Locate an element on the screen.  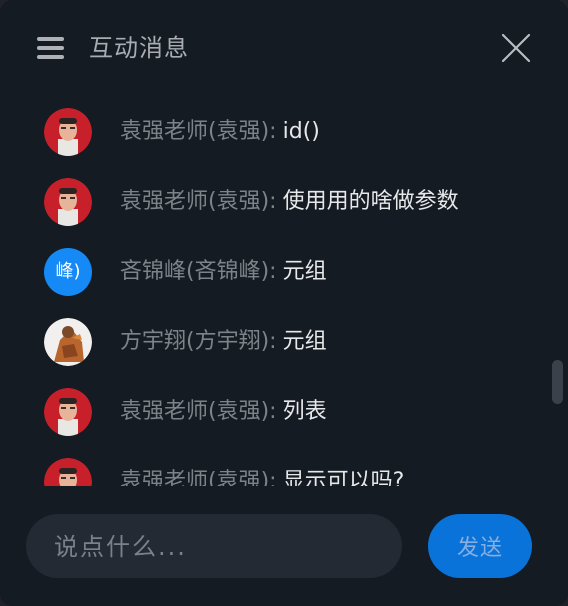
list-item: 袁强老师(袁强): id() is located at coordinates (284, 132).